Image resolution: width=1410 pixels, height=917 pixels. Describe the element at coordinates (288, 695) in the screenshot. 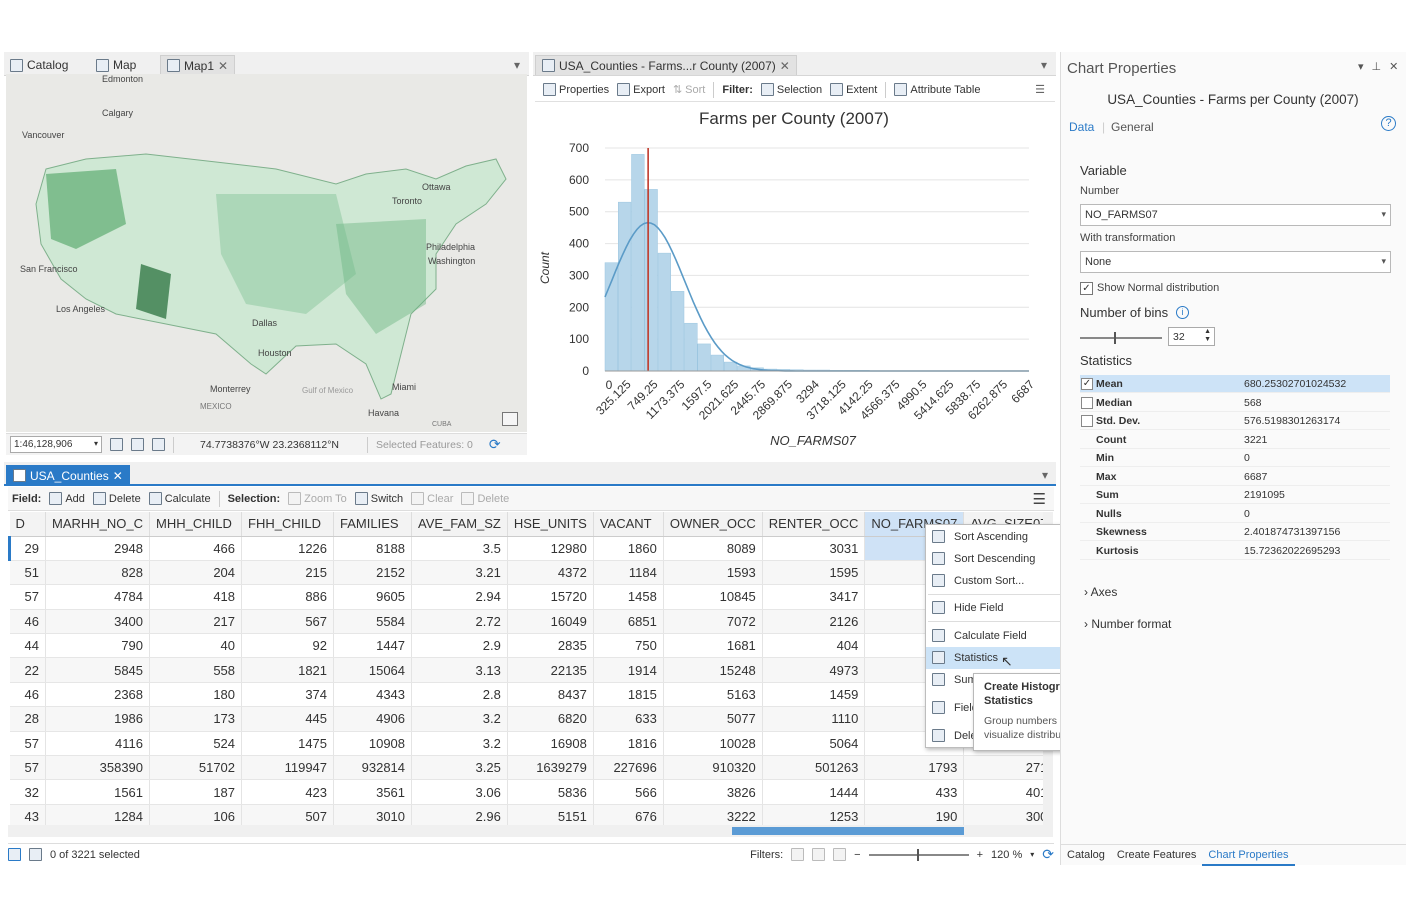

I see `table-cell: 374` at that location.